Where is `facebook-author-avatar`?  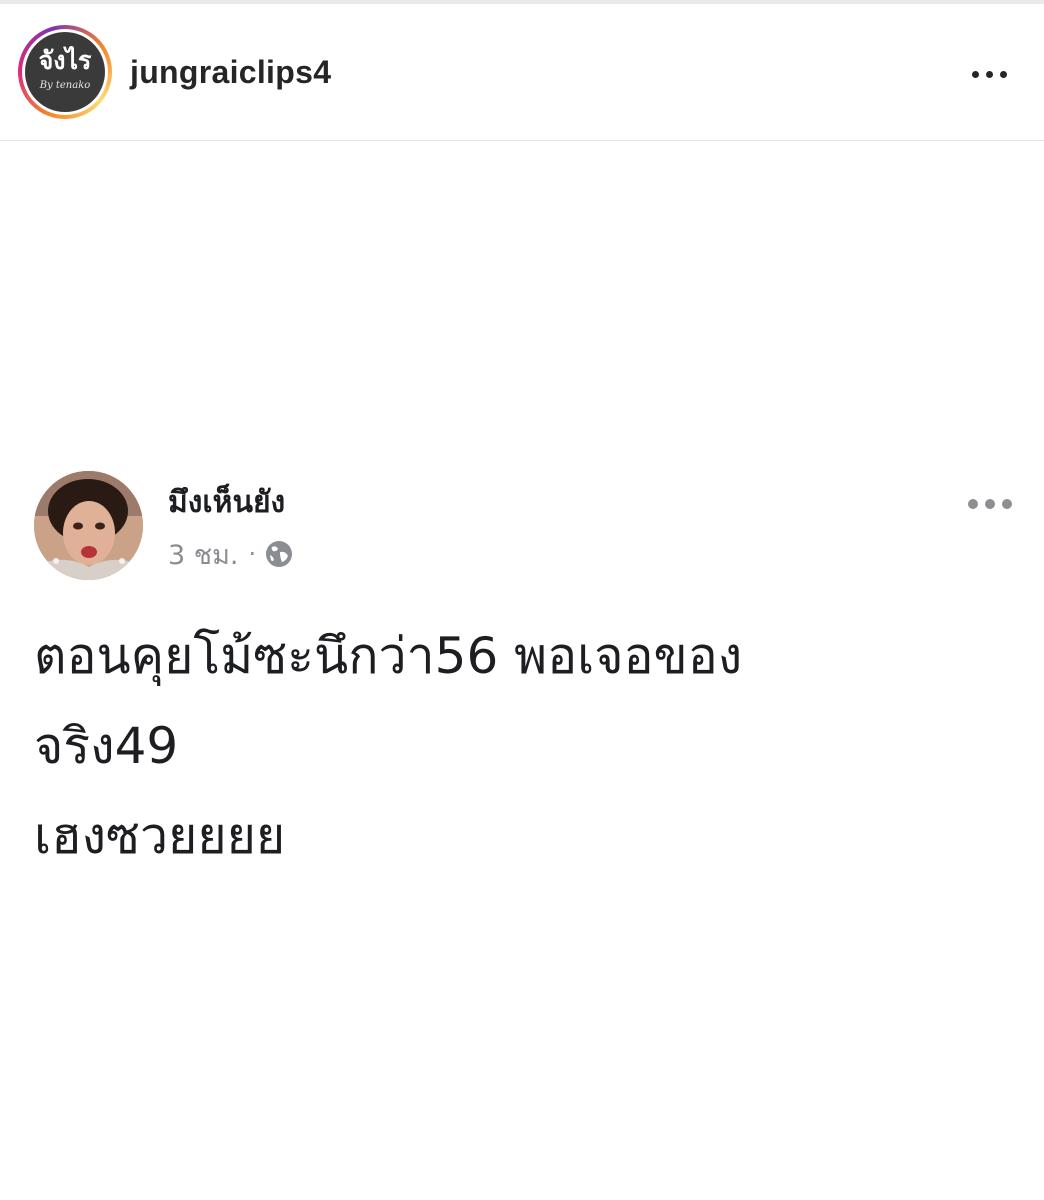 facebook-author-avatar is located at coordinates (88, 525).